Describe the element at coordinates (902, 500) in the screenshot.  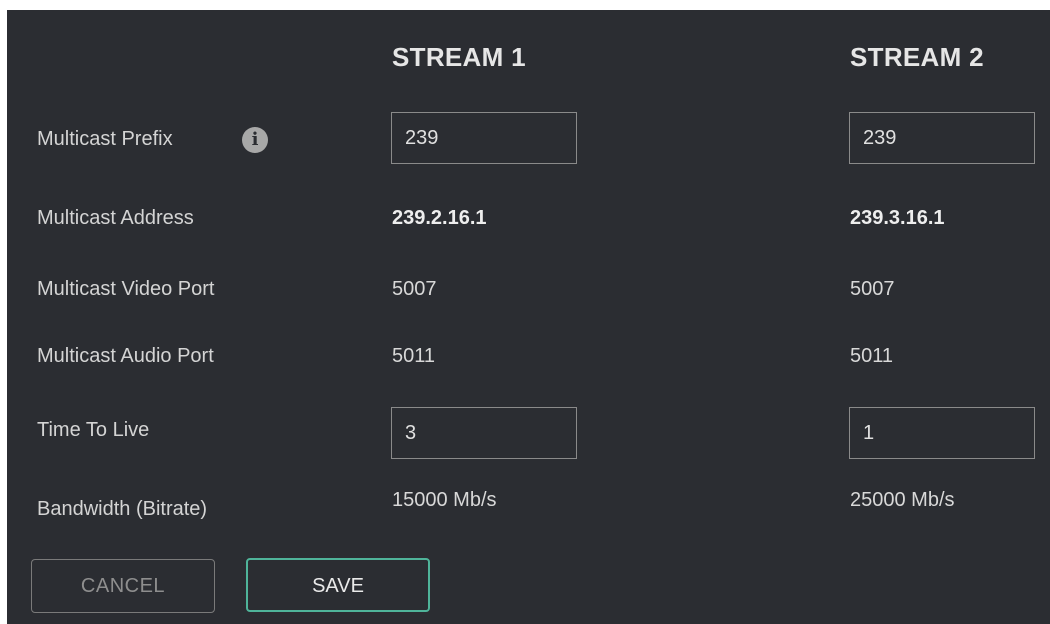
I see `stream-2-bandwidth: 25000 Mb/s` at that location.